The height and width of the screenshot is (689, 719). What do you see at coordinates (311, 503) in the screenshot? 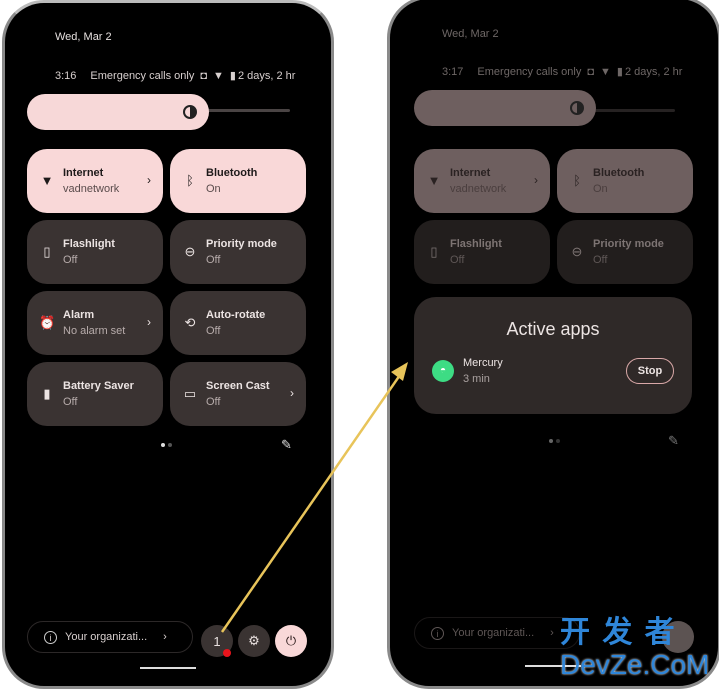
I see `arrow-line` at bounding box center [311, 503].